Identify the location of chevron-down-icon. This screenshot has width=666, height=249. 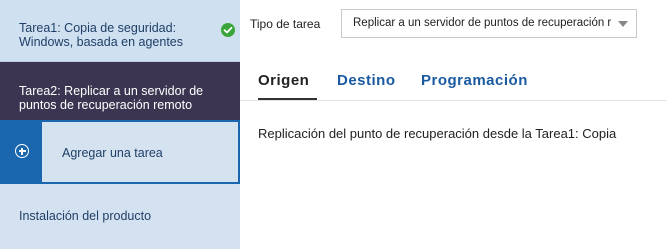
(623, 24).